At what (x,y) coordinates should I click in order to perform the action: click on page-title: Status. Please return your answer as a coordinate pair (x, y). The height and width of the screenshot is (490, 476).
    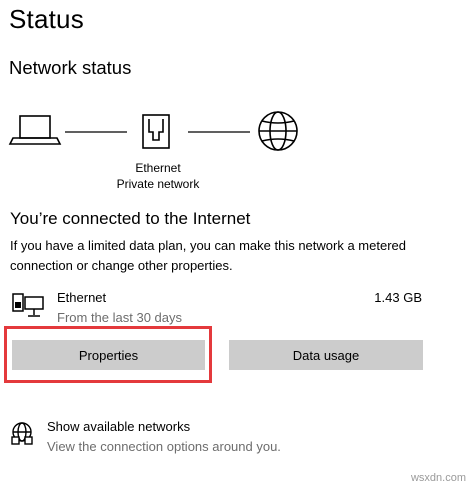
    Looking at the image, I should click on (46, 19).